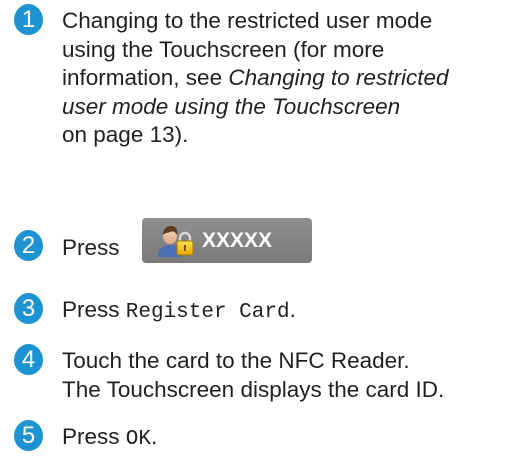  What do you see at coordinates (138, 439) in the screenshot?
I see `ui-command-text: OK` at bounding box center [138, 439].